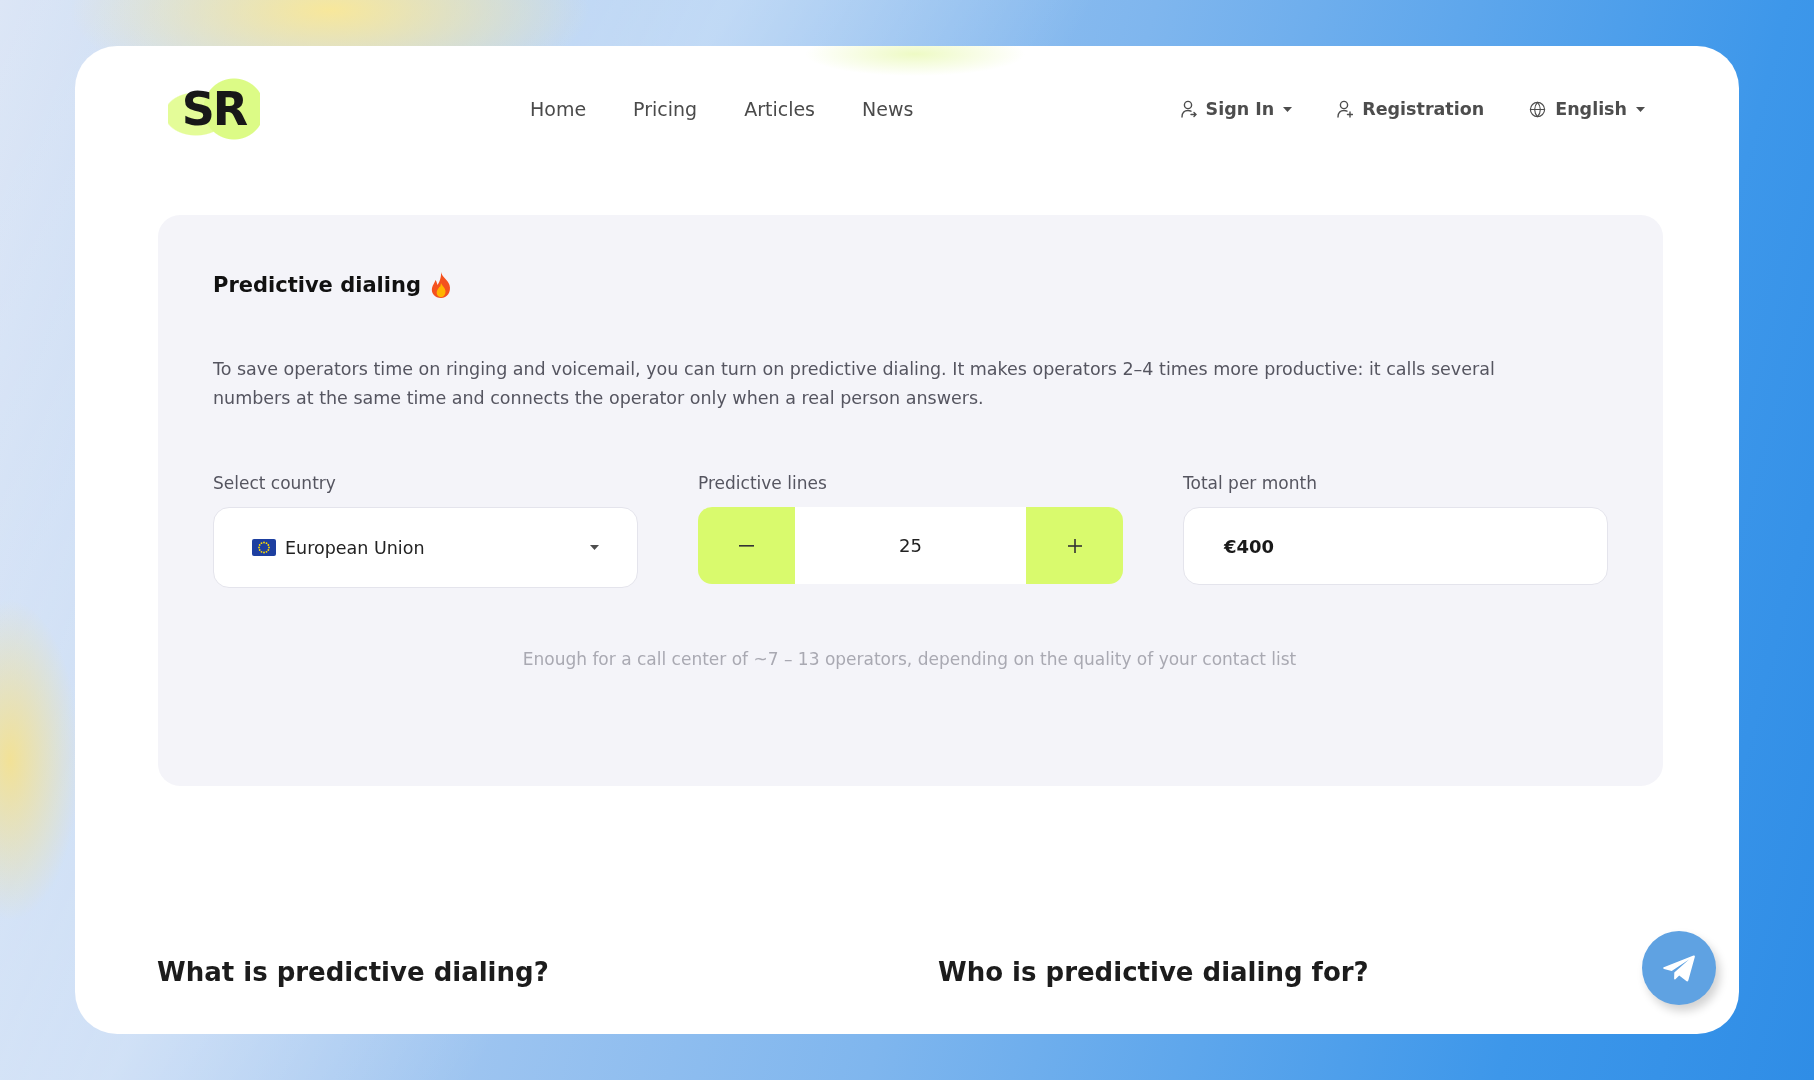  I want to click on nav-link: Home, so click(558, 109).